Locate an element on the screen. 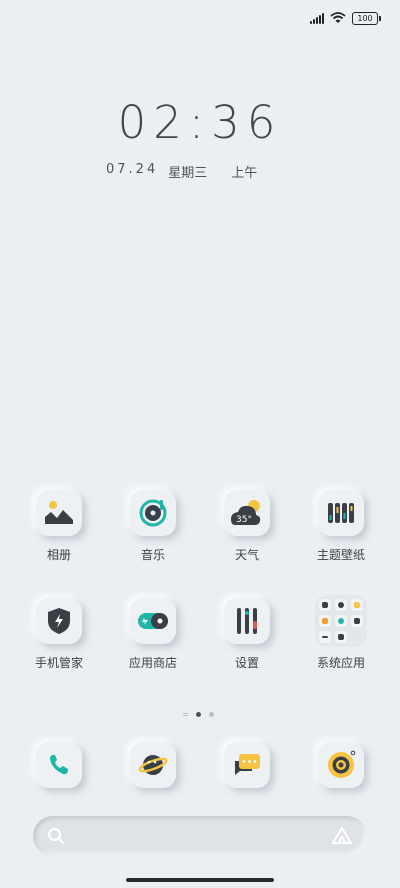  app-label: 相册 is located at coordinates (58, 555).